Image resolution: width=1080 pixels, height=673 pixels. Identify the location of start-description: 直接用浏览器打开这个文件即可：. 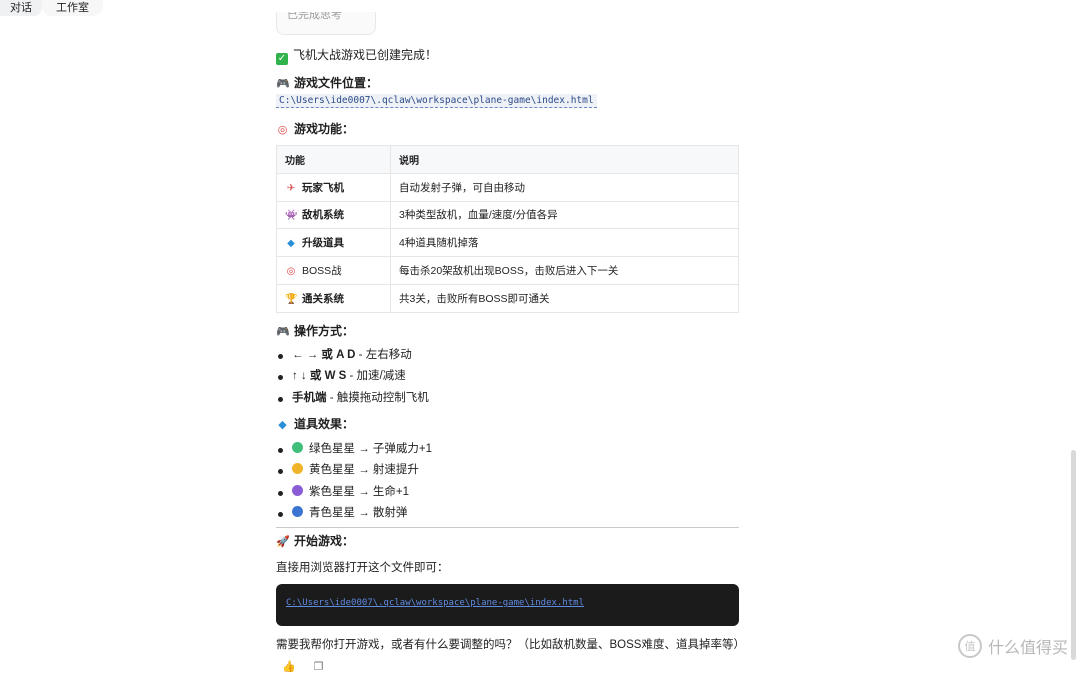
(362, 568).